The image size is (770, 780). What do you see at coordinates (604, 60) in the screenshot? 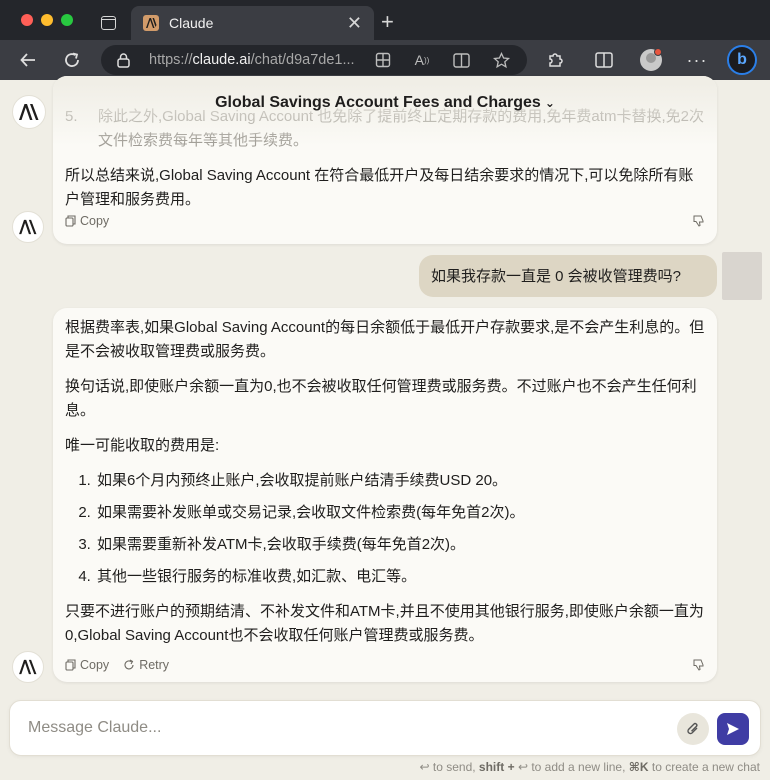
I see `split-screen-icon` at bounding box center [604, 60].